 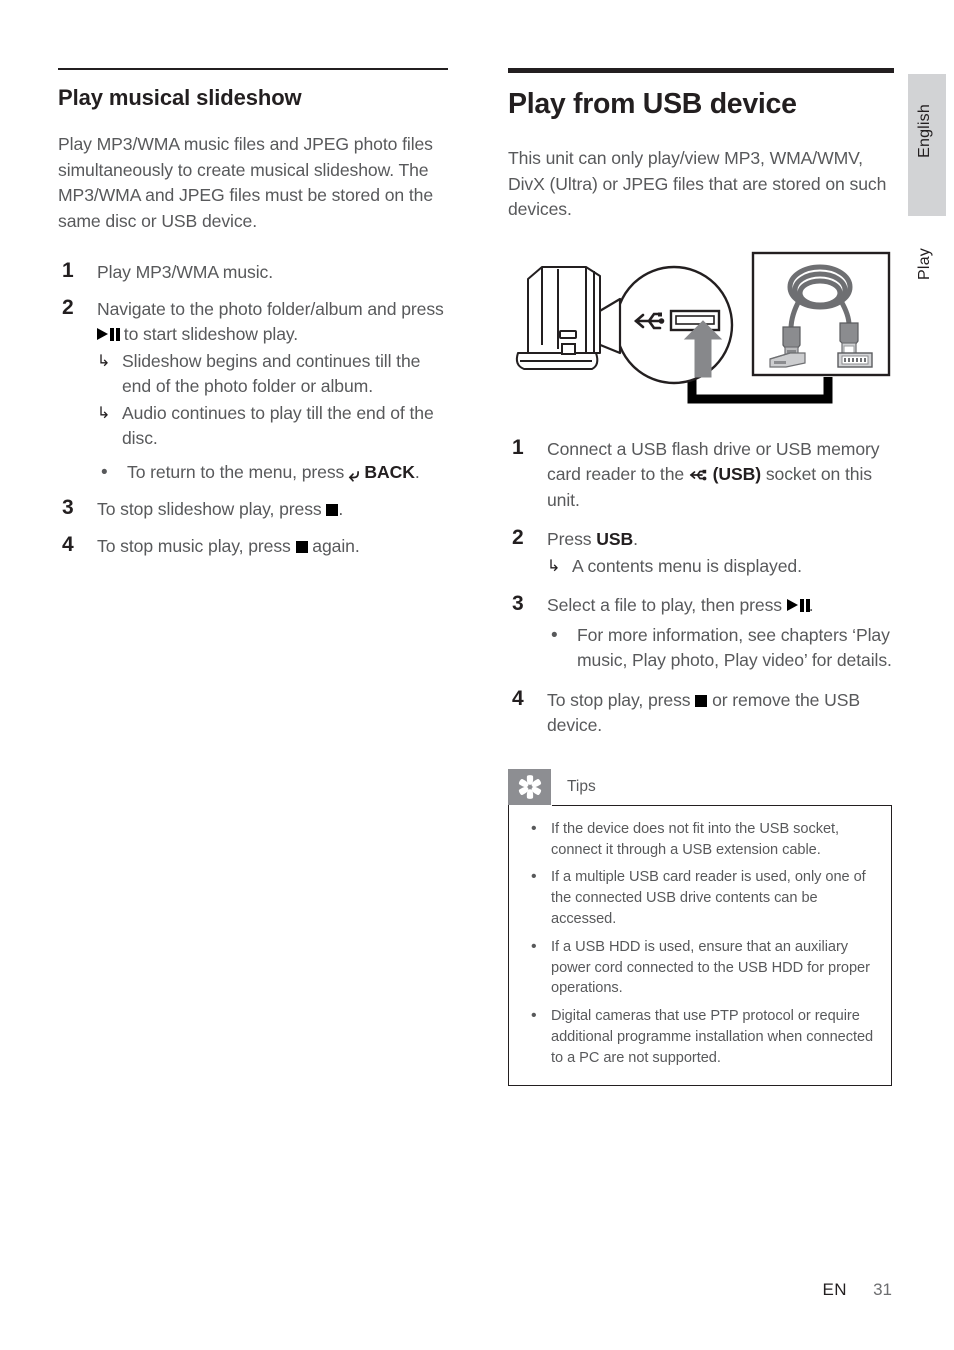 I want to click on page-footer: EN 31, so click(x=477, y=1290).